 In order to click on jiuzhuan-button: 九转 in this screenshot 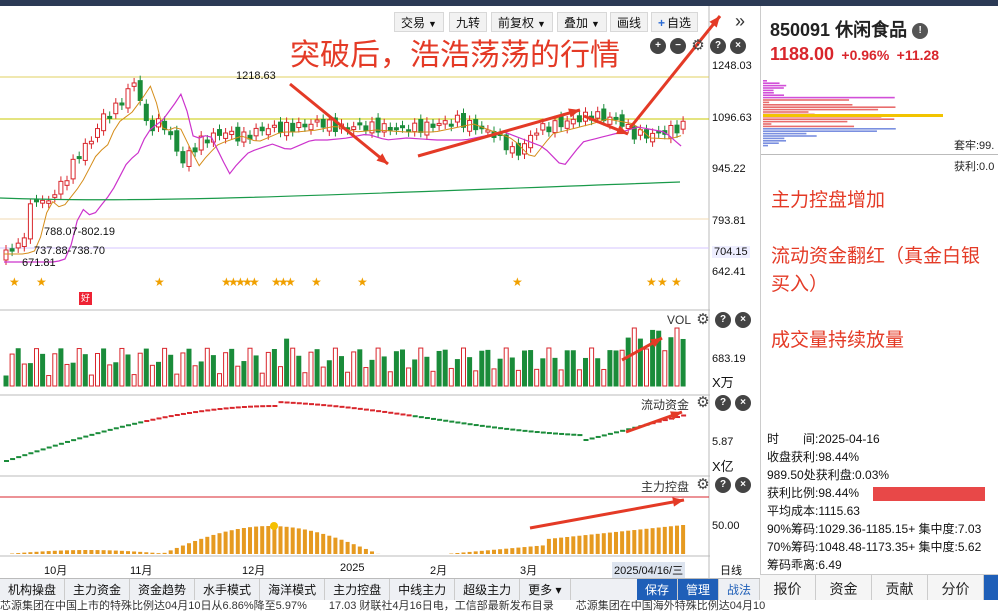, I will do `click(468, 22)`.